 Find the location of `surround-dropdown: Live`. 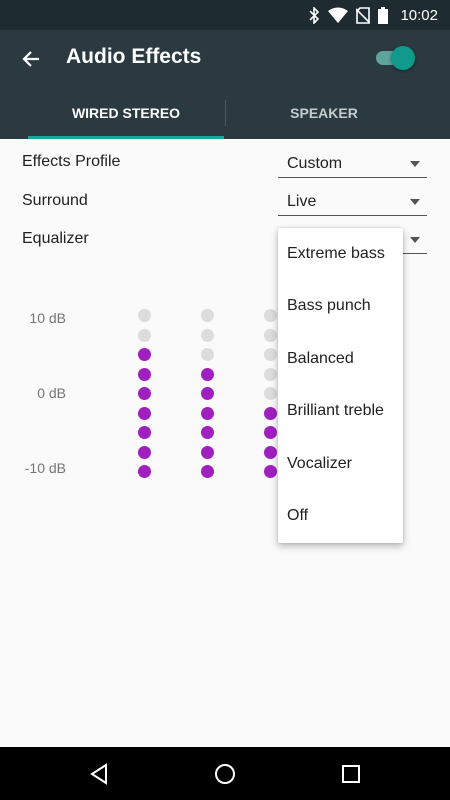

surround-dropdown: Live is located at coordinates (352, 203).